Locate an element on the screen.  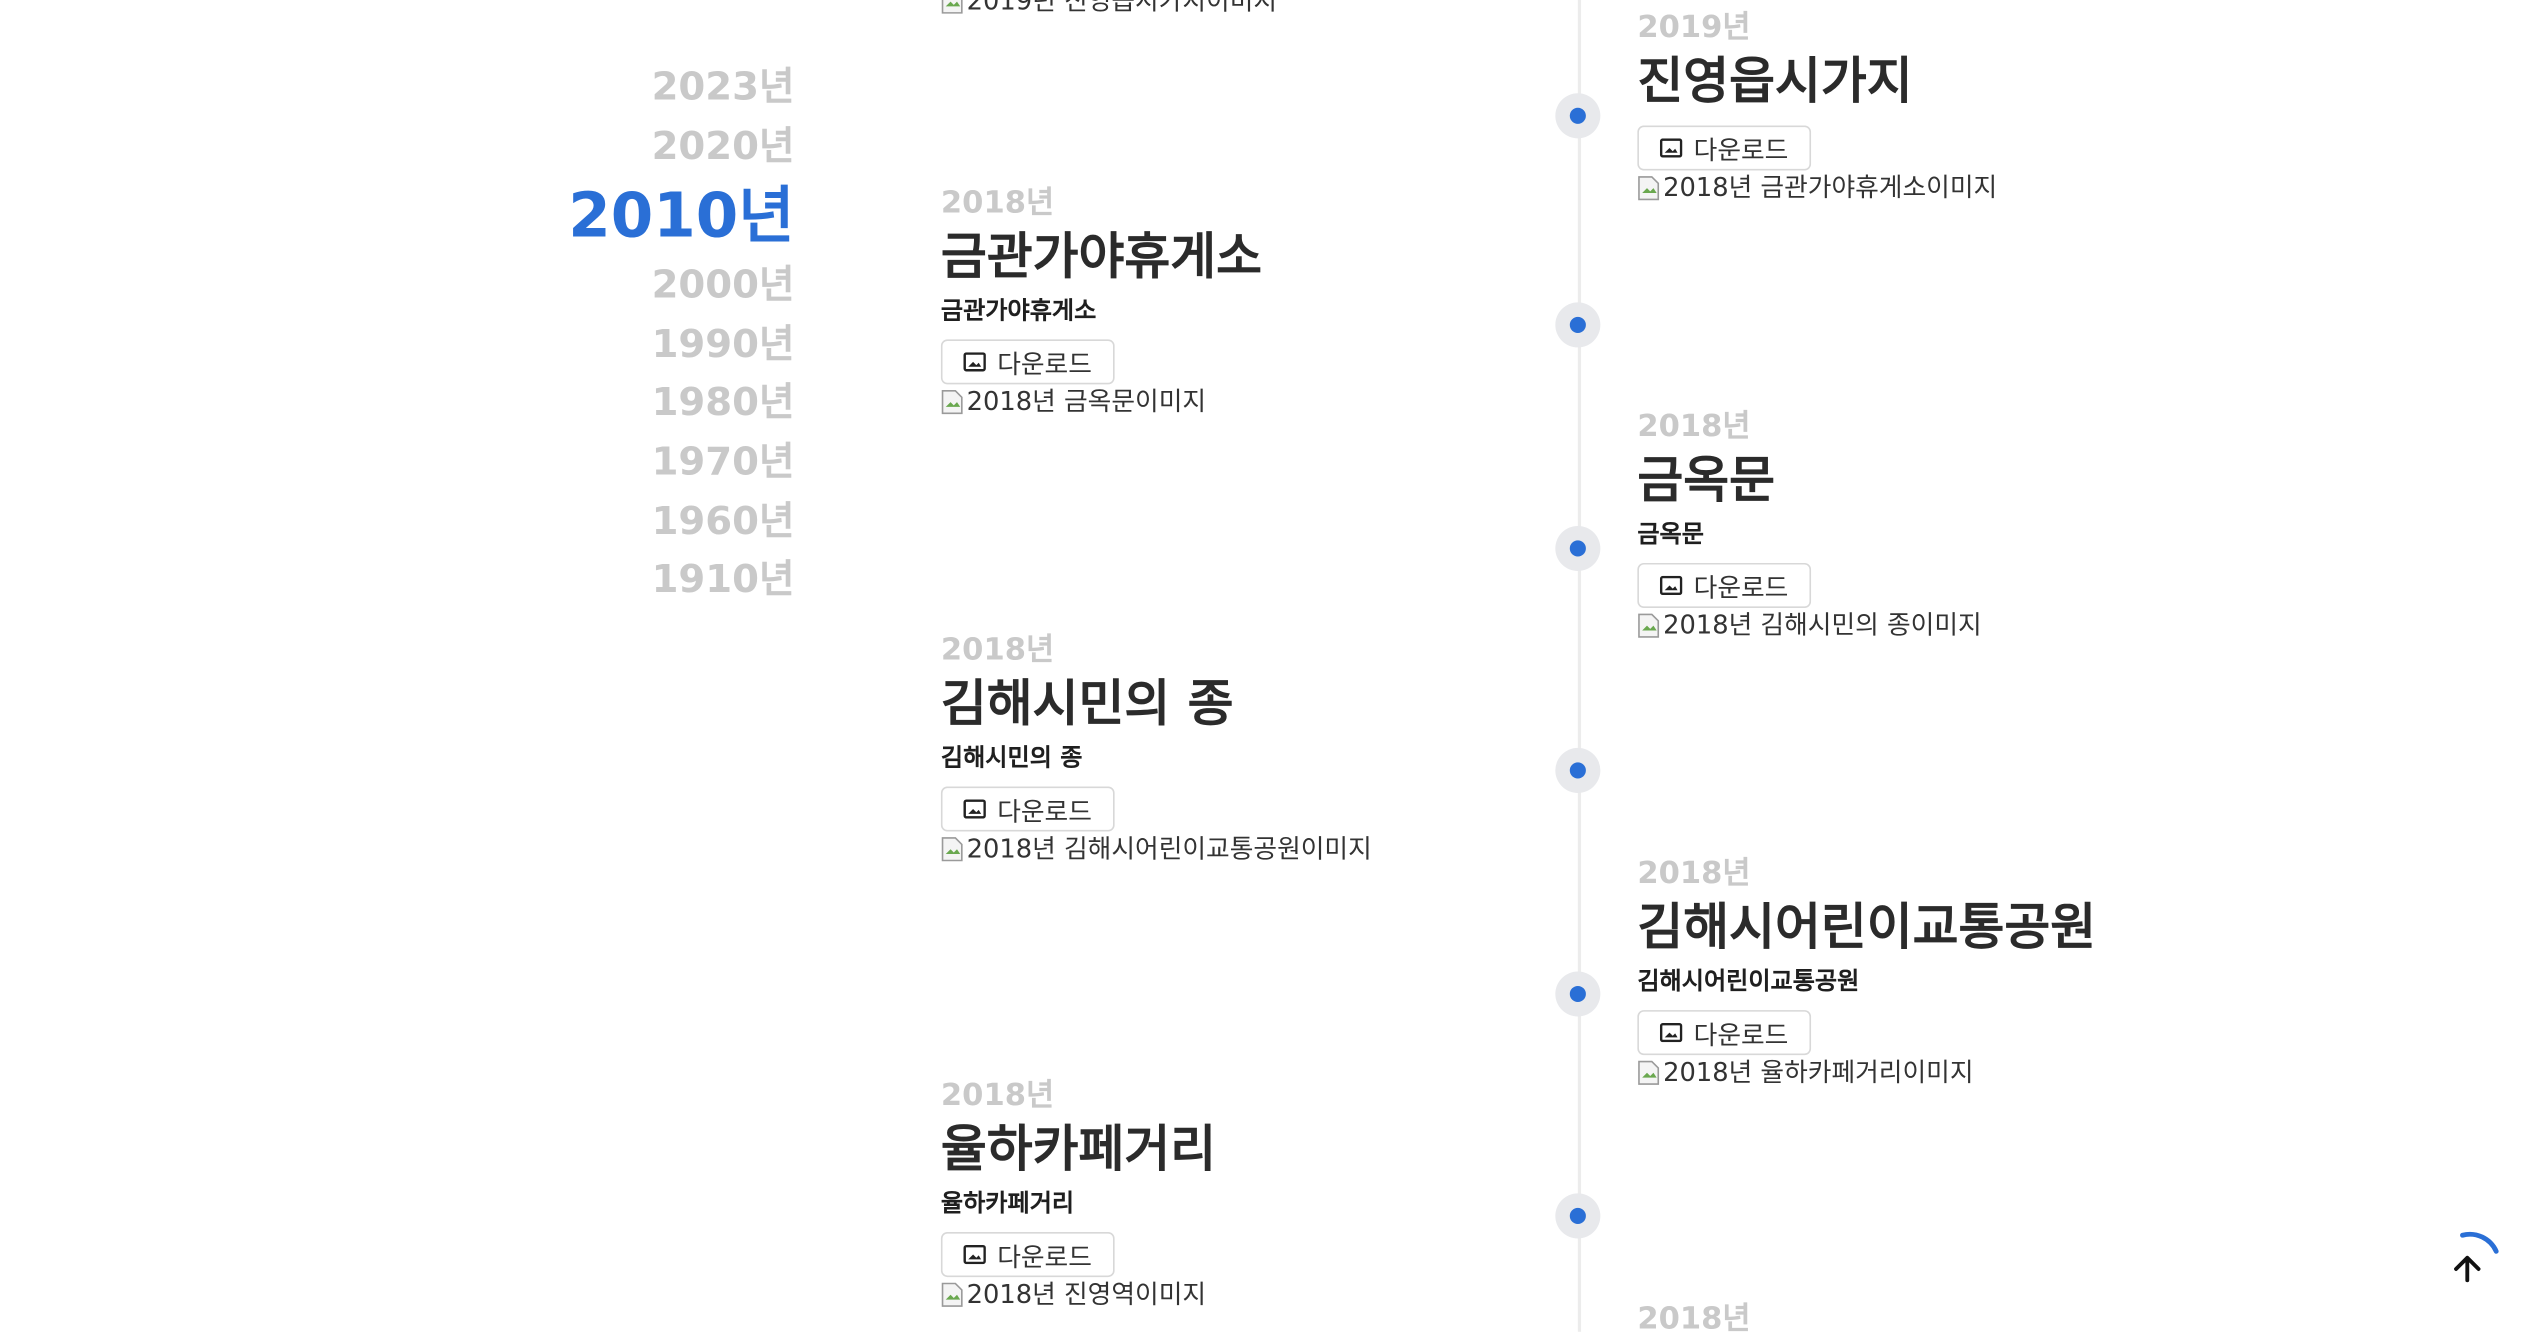
entry-title: 진영읍시가지 is located at coordinates (1775, 82).